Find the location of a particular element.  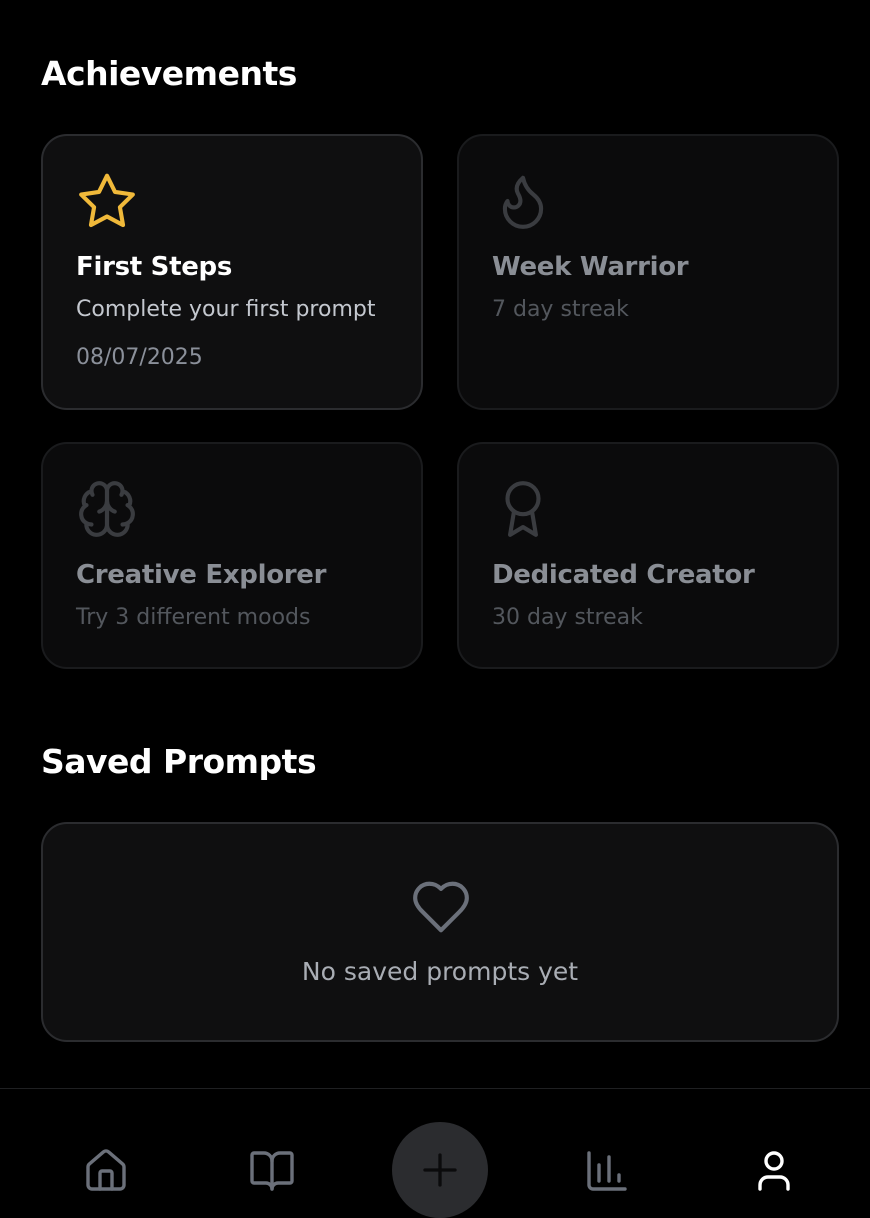

achievement-title: Week Warrior is located at coordinates (590, 267).